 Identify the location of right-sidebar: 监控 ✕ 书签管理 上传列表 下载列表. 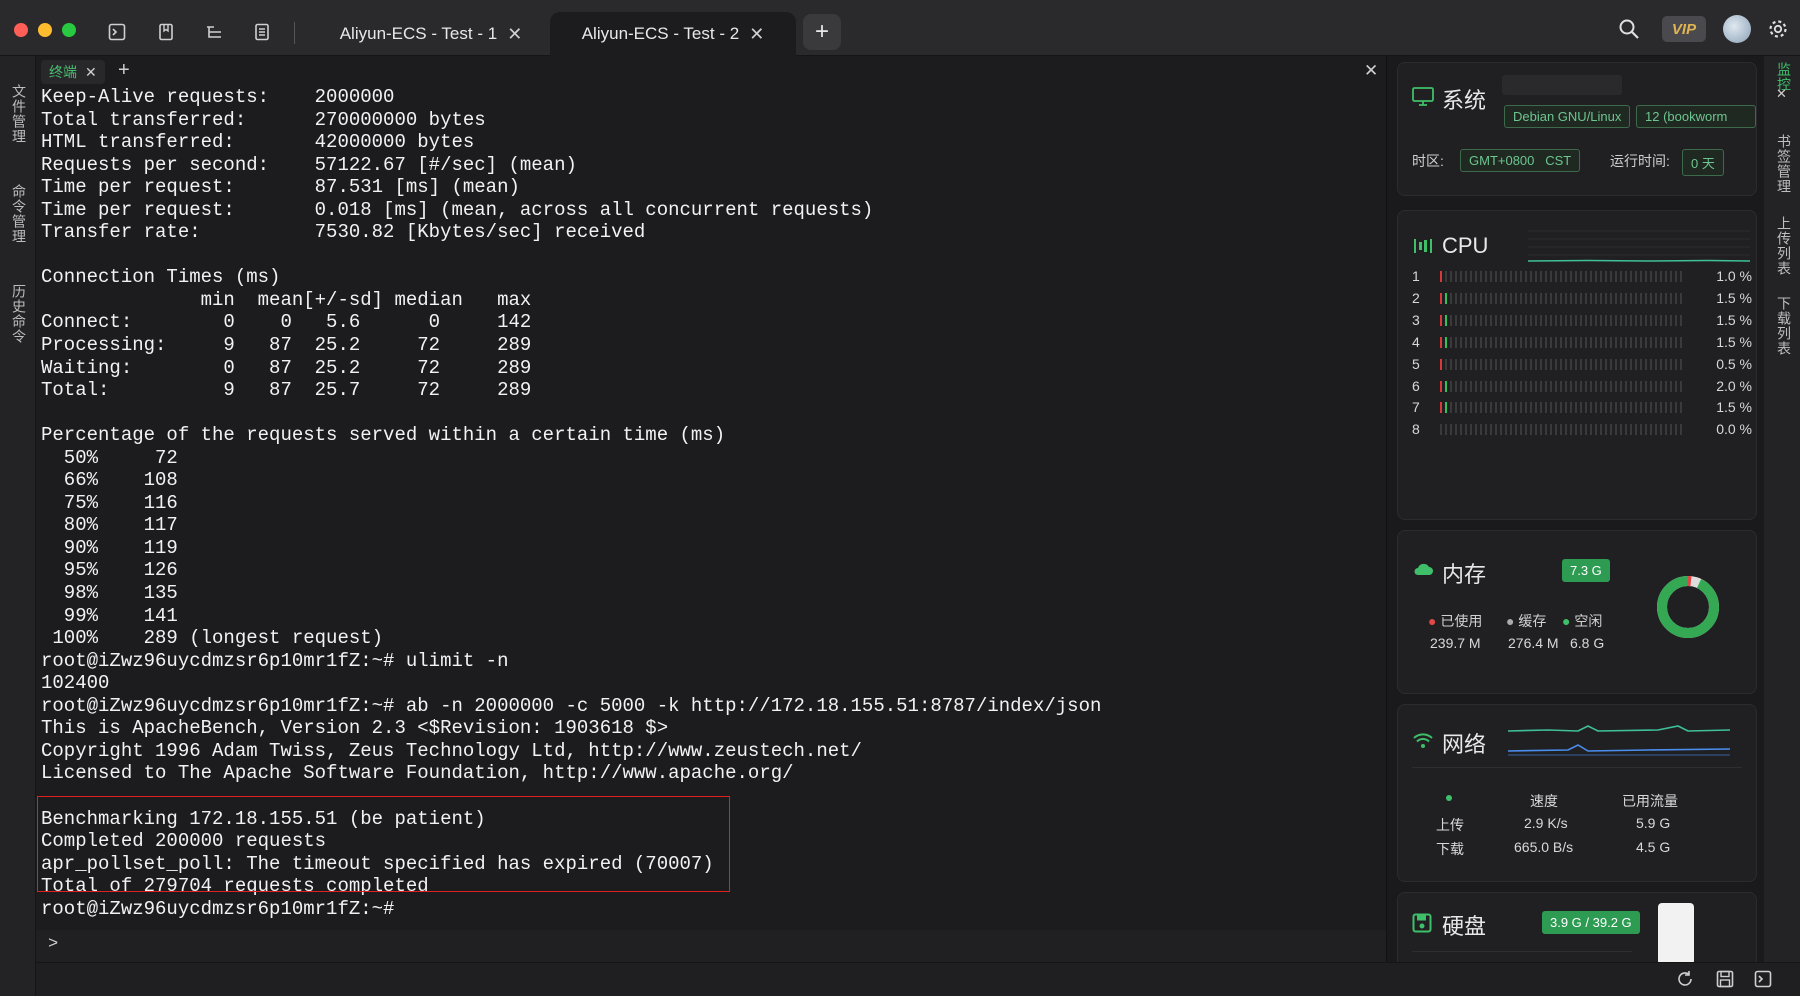
(1782, 509).